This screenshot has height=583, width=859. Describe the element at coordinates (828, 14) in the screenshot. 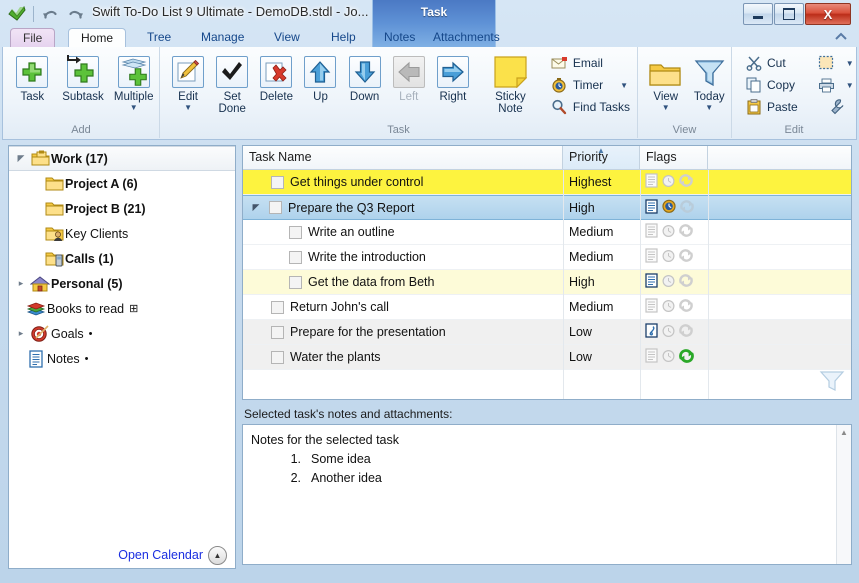

I see `close-button: X` at that location.